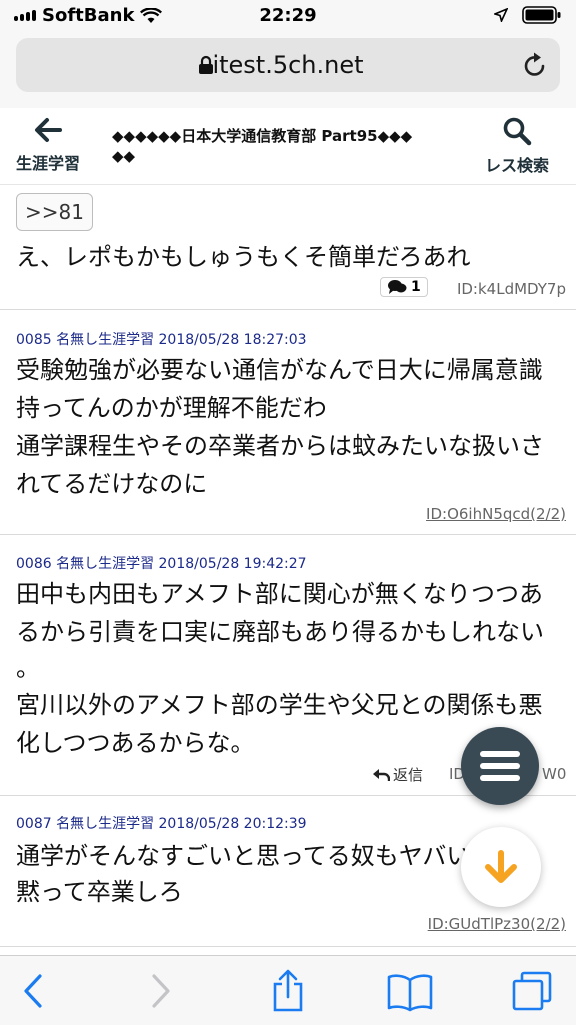 The height and width of the screenshot is (1025, 576). What do you see at coordinates (532, 991) in the screenshot?
I see `tabs-icon` at bounding box center [532, 991].